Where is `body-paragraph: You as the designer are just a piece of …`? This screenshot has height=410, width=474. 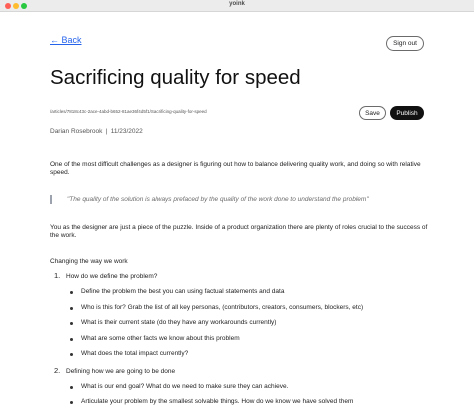 body-paragraph: You as the designer are just a piece of … is located at coordinates (239, 231).